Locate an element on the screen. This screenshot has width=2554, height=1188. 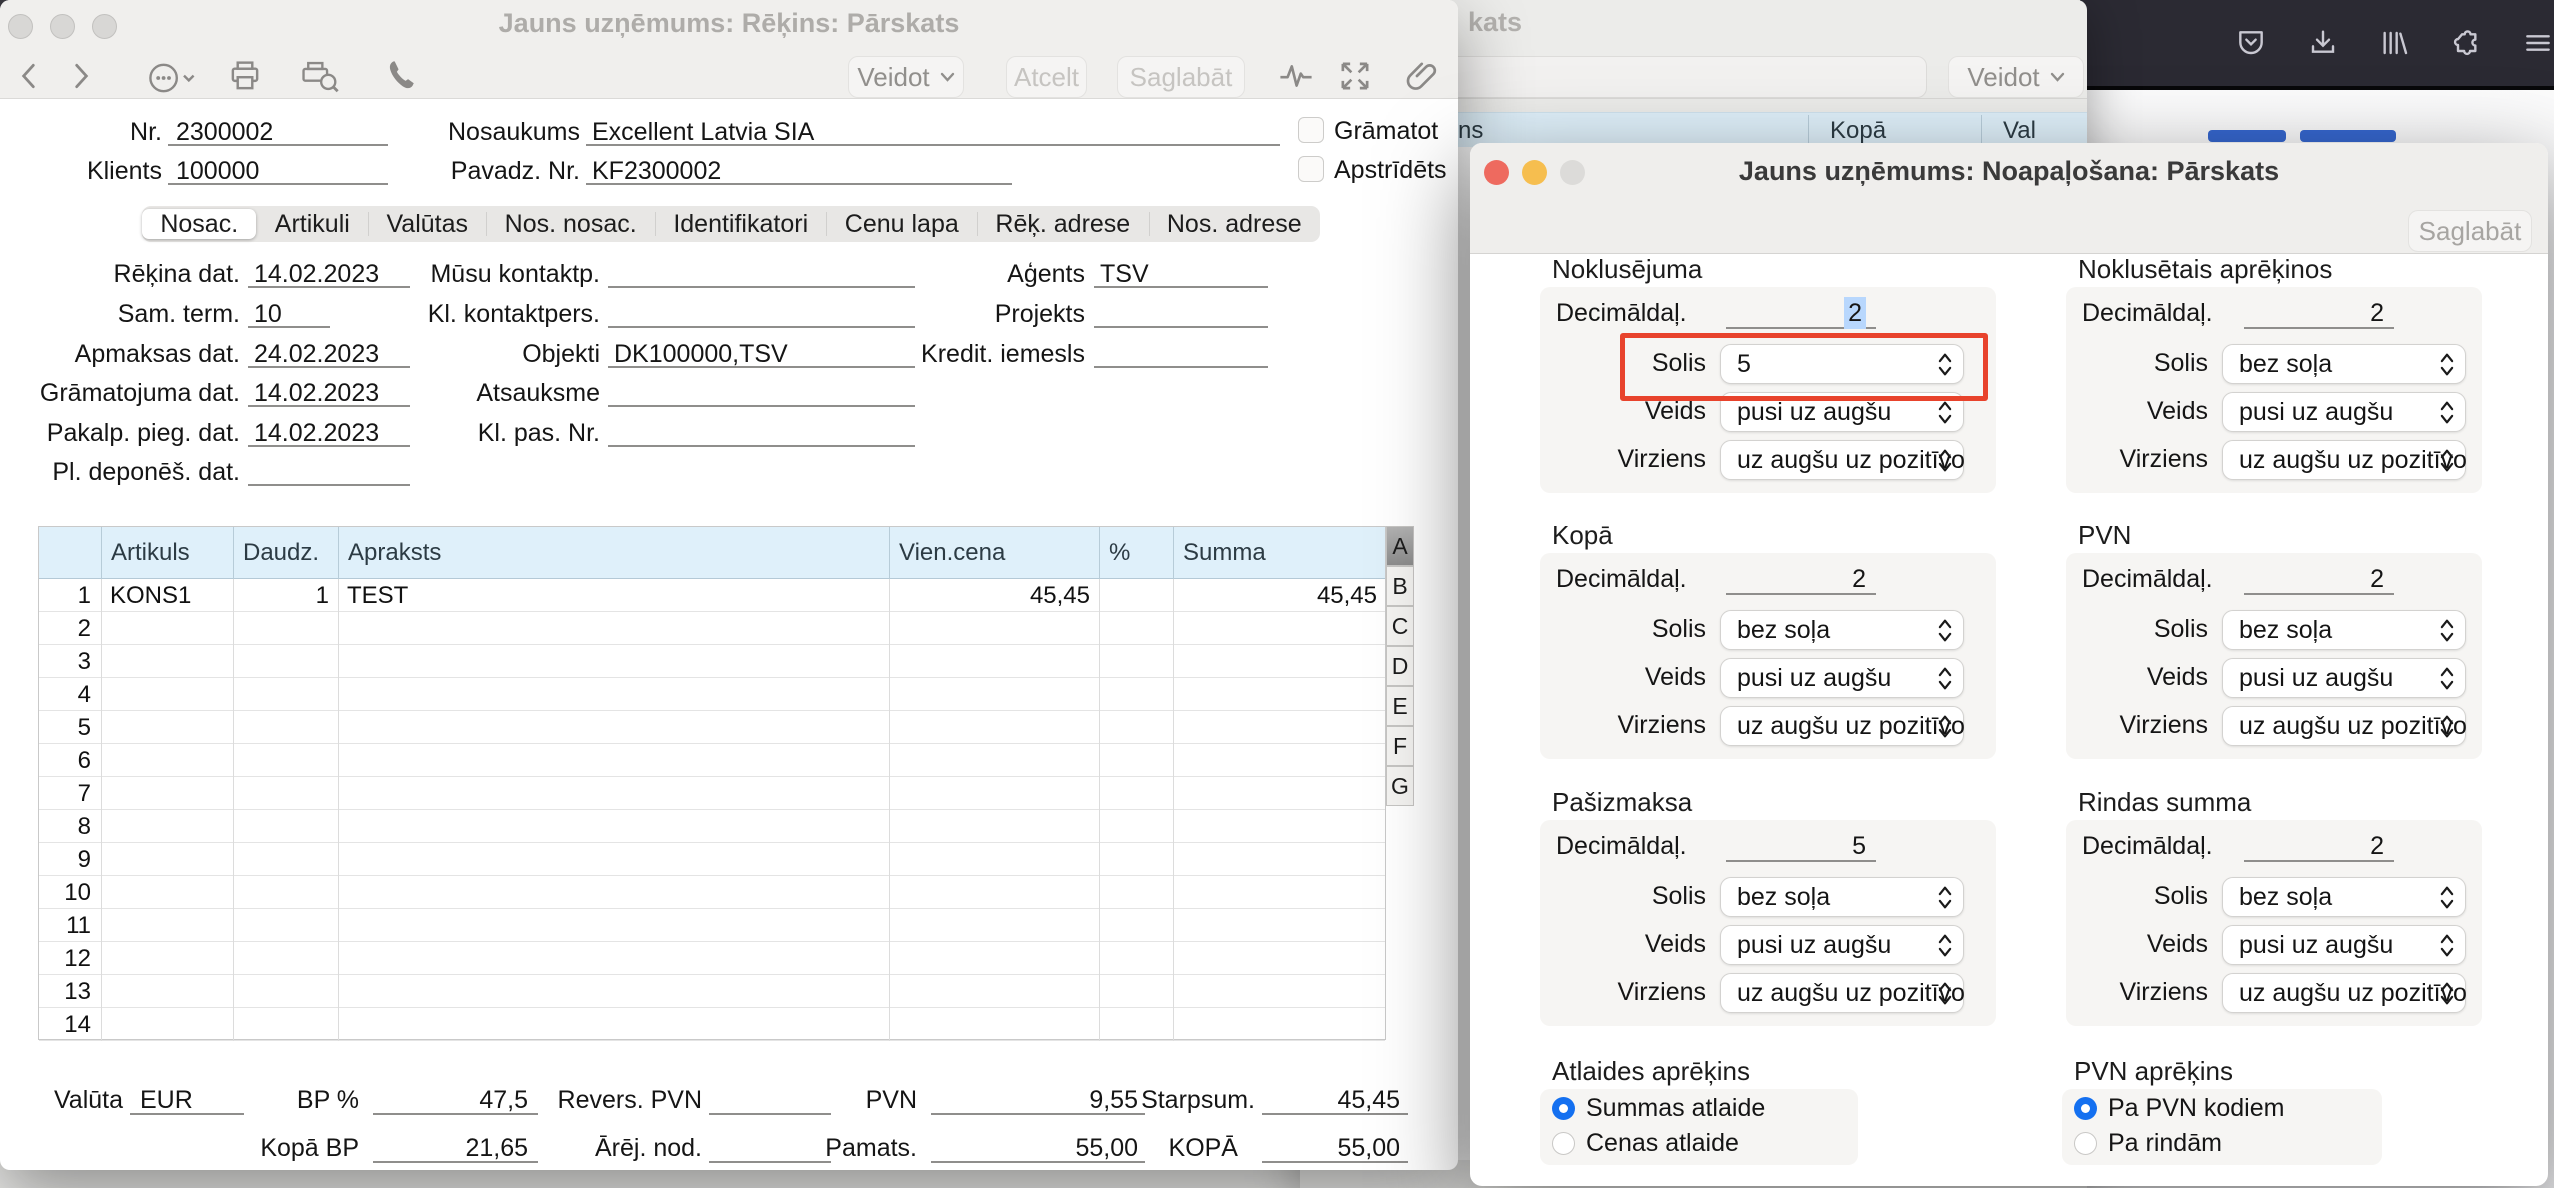
row-label-solis: Solis is located at coordinates (1678, 629).